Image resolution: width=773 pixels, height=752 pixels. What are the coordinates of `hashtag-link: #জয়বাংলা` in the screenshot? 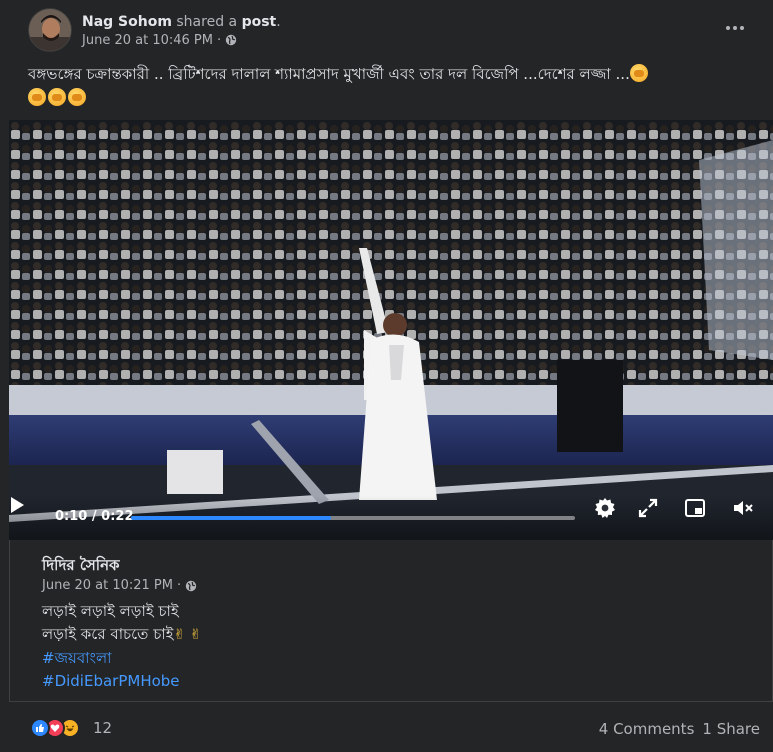 It's located at (121, 658).